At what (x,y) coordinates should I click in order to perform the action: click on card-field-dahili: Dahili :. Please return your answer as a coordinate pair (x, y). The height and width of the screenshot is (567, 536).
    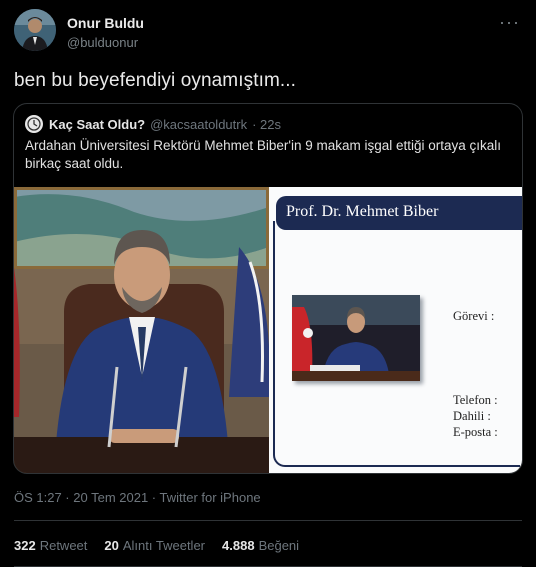
    Looking at the image, I should click on (472, 416).